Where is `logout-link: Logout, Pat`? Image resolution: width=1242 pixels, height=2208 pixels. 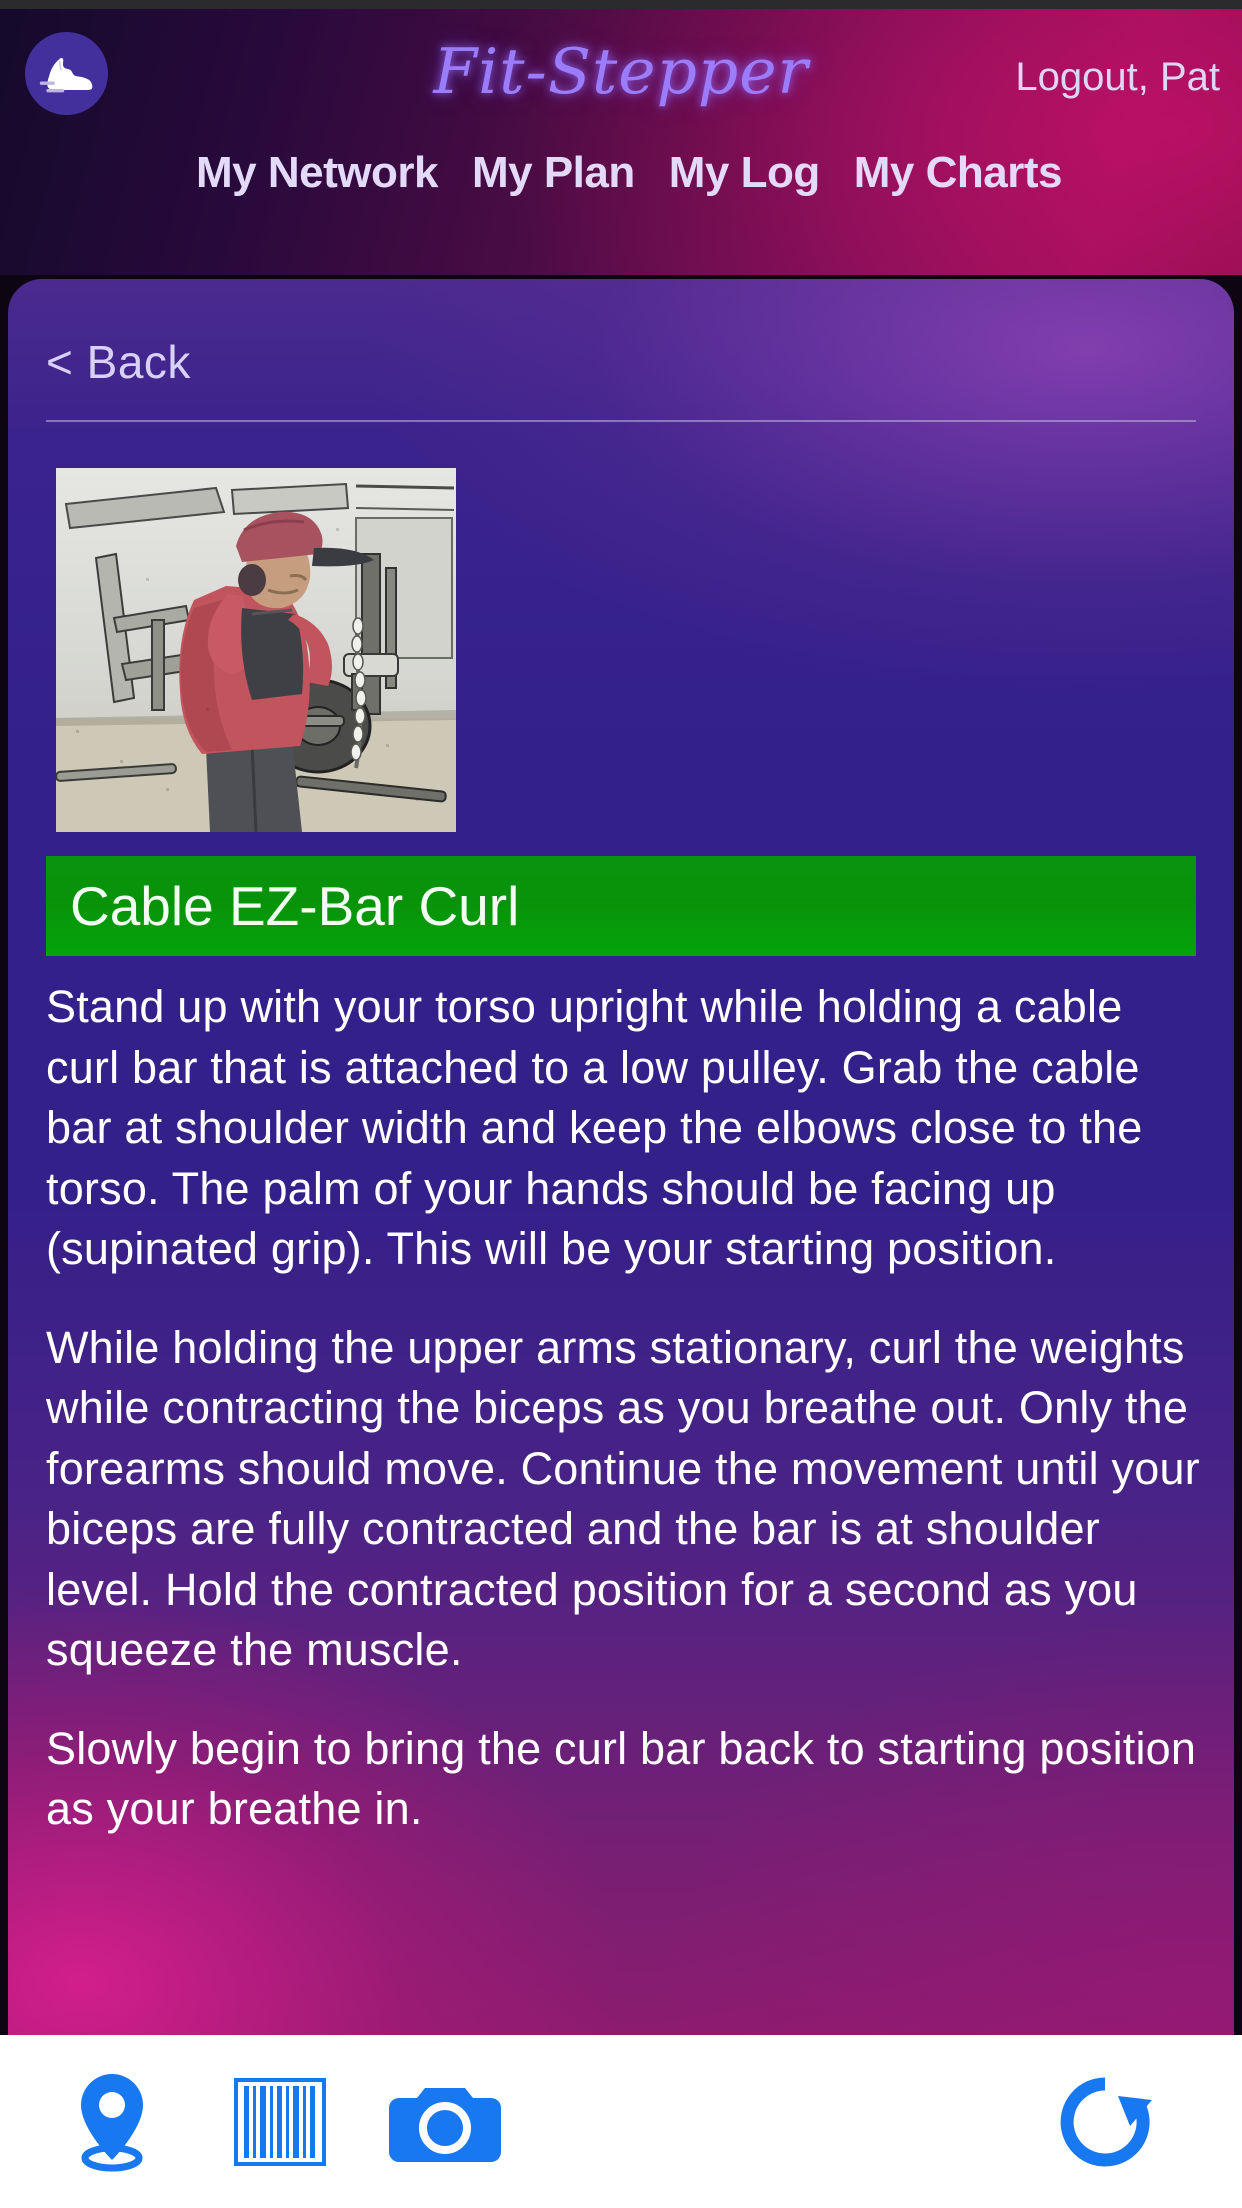 logout-link: Logout, Pat is located at coordinates (1117, 77).